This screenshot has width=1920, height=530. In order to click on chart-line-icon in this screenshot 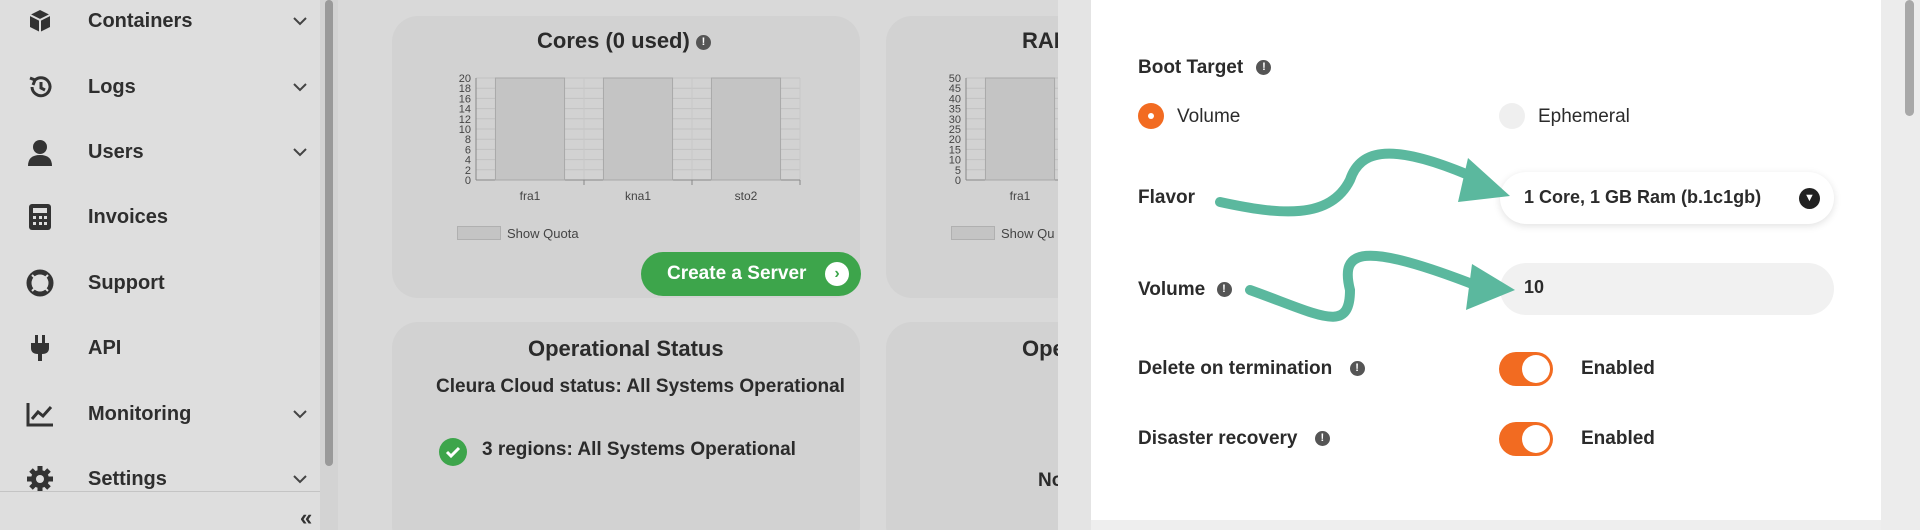, I will do `click(40, 414)`.